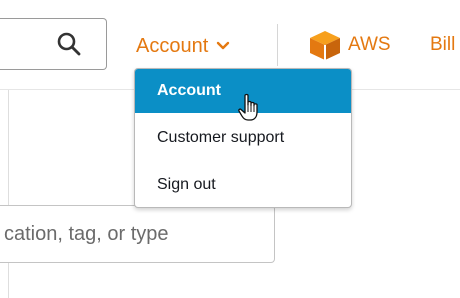  What do you see at coordinates (243, 185) in the screenshot?
I see `menu-item-sign-out: Sign out` at bounding box center [243, 185].